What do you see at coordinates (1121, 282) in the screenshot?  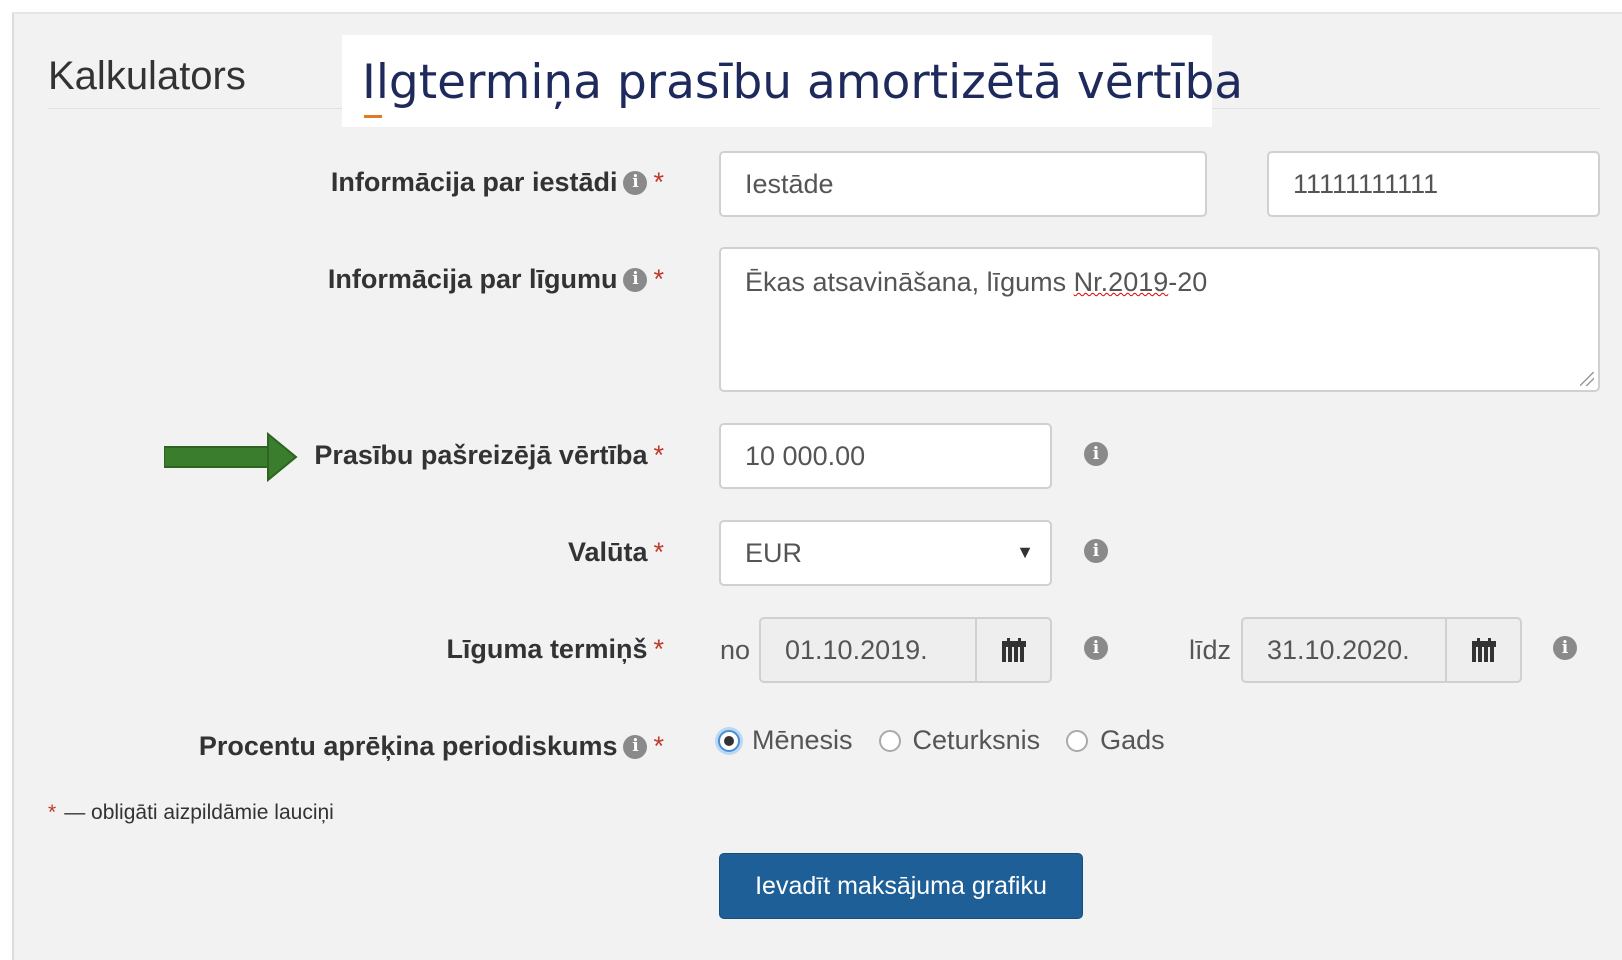 I see `contract-value-misspelled: Nr.2019` at bounding box center [1121, 282].